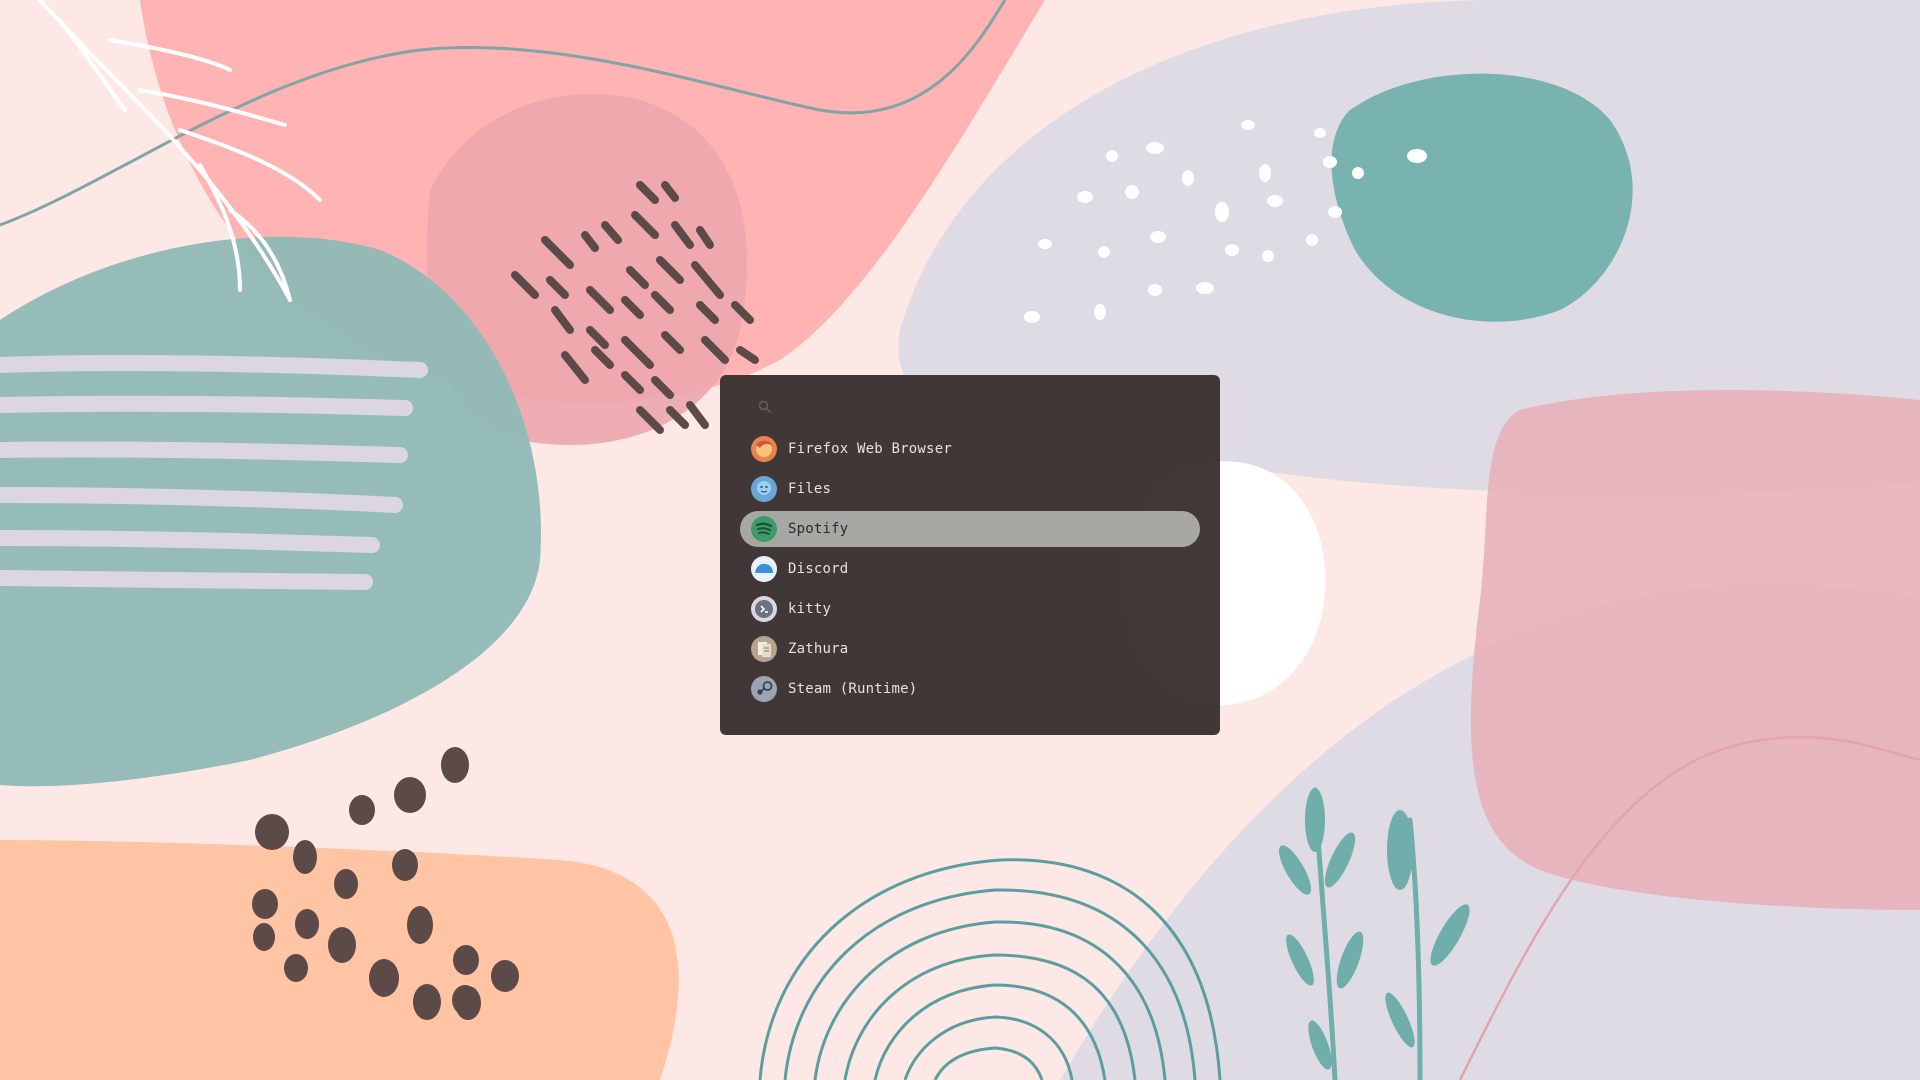  What do you see at coordinates (764, 649) in the screenshot?
I see `zathura-icon` at bounding box center [764, 649].